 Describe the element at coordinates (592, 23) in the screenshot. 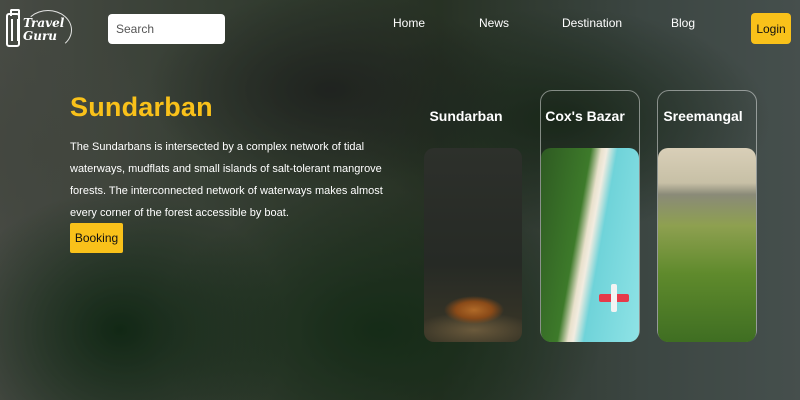

I see `nav-link-destination: Destination` at that location.